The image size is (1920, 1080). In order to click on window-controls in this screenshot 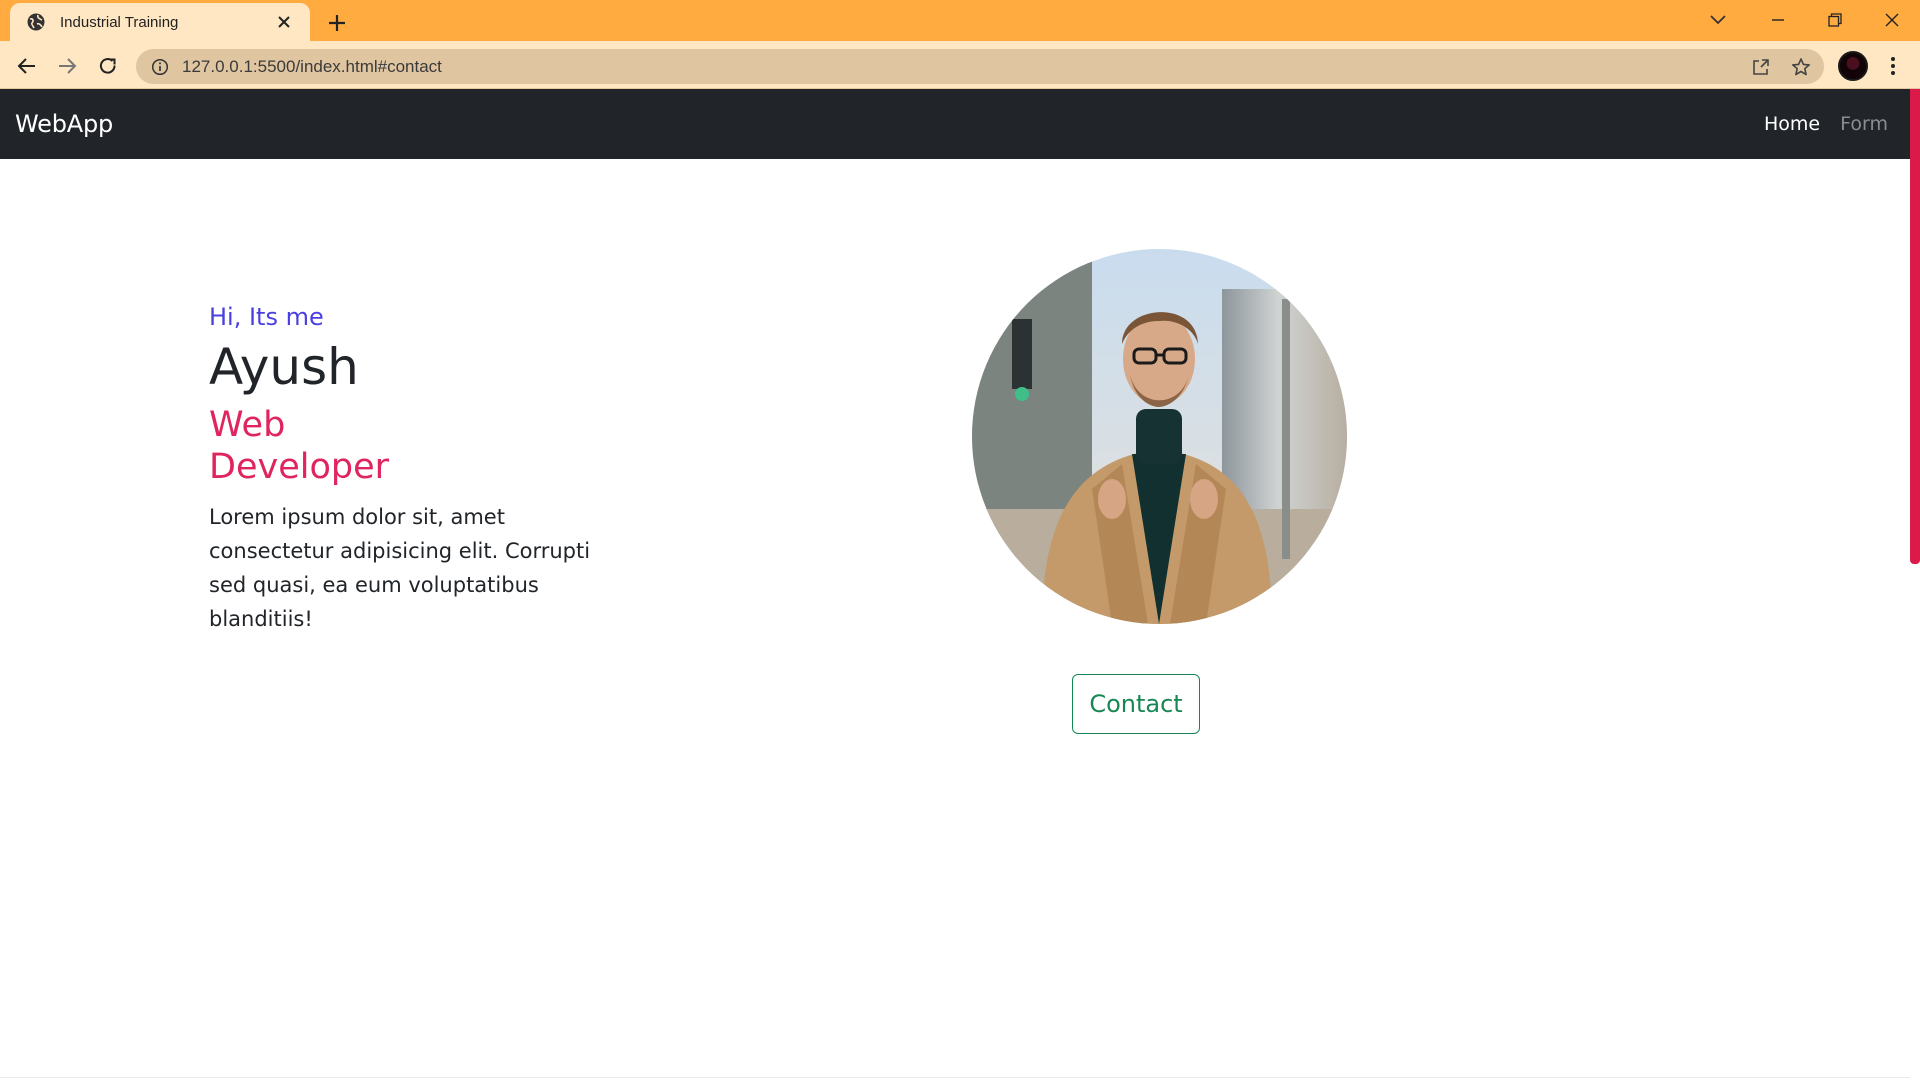, I will do `click(1834, 20)`.